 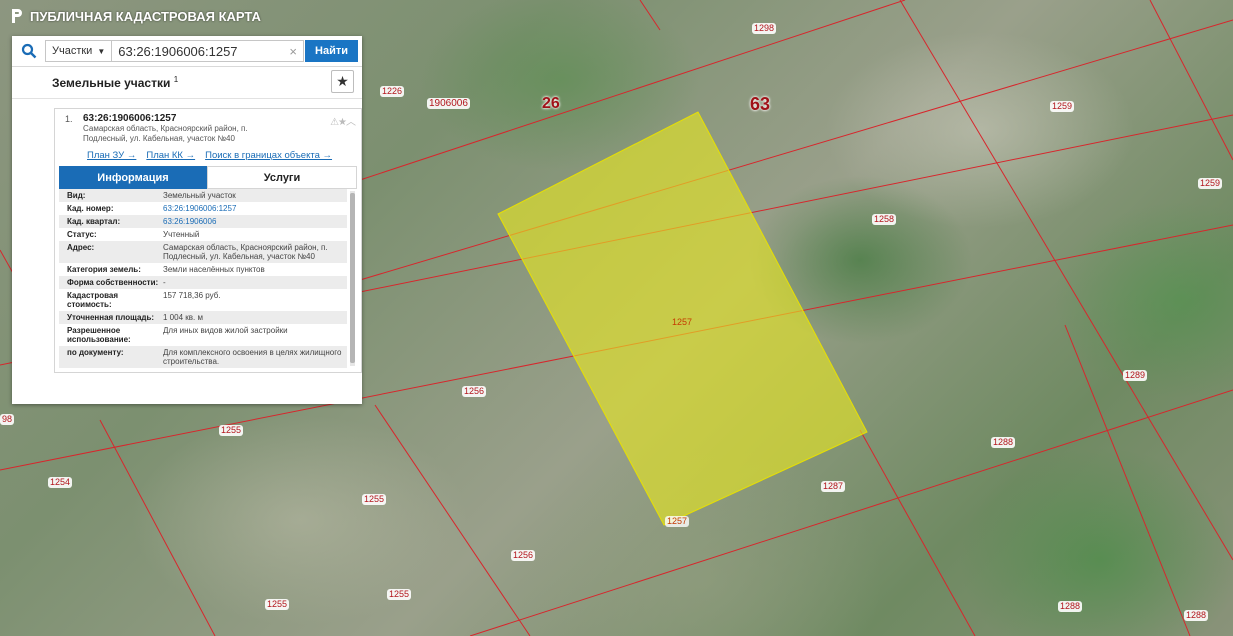 What do you see at coordinates (115, 82) in the screenshot?
I see `results-title: Земельные участки 1` at bounding box center [115, 82].